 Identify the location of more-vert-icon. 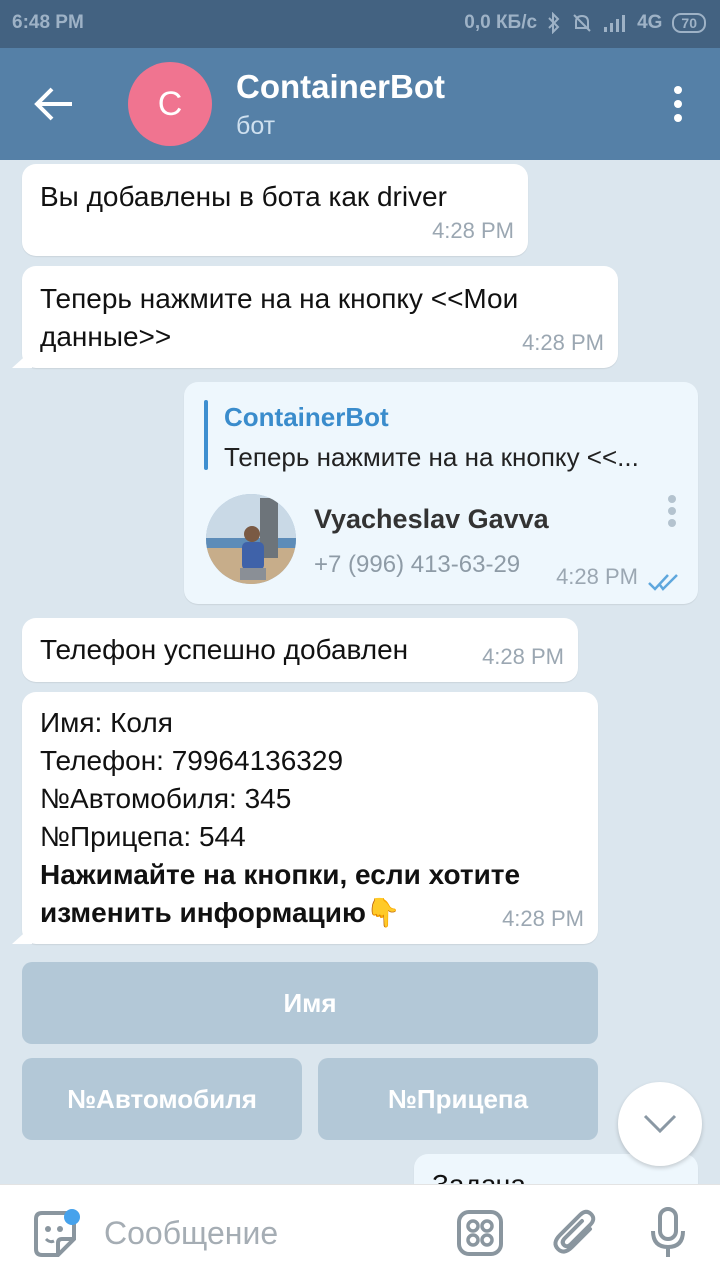
(678, 104).